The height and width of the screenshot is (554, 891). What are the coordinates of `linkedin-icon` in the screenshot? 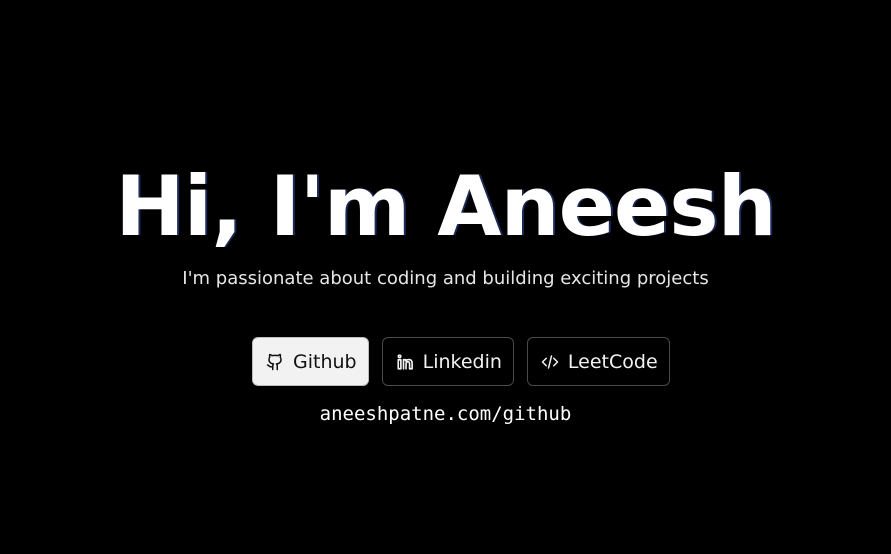 It's located at (405, 362).